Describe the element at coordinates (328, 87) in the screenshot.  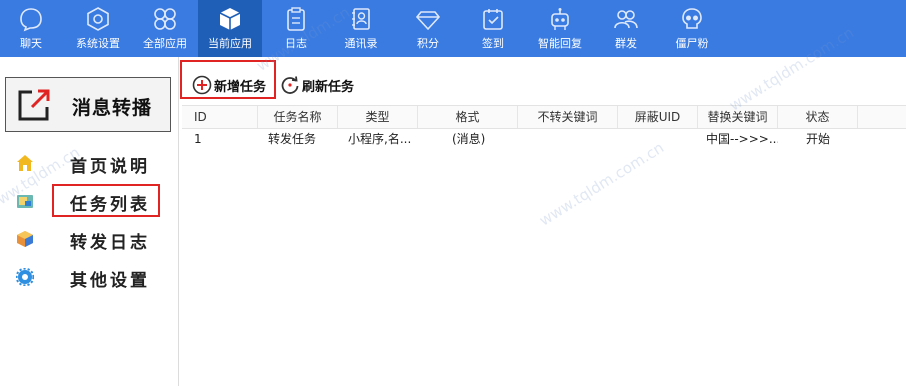
I see `refresh-task-label: 刷新任务` at that location.